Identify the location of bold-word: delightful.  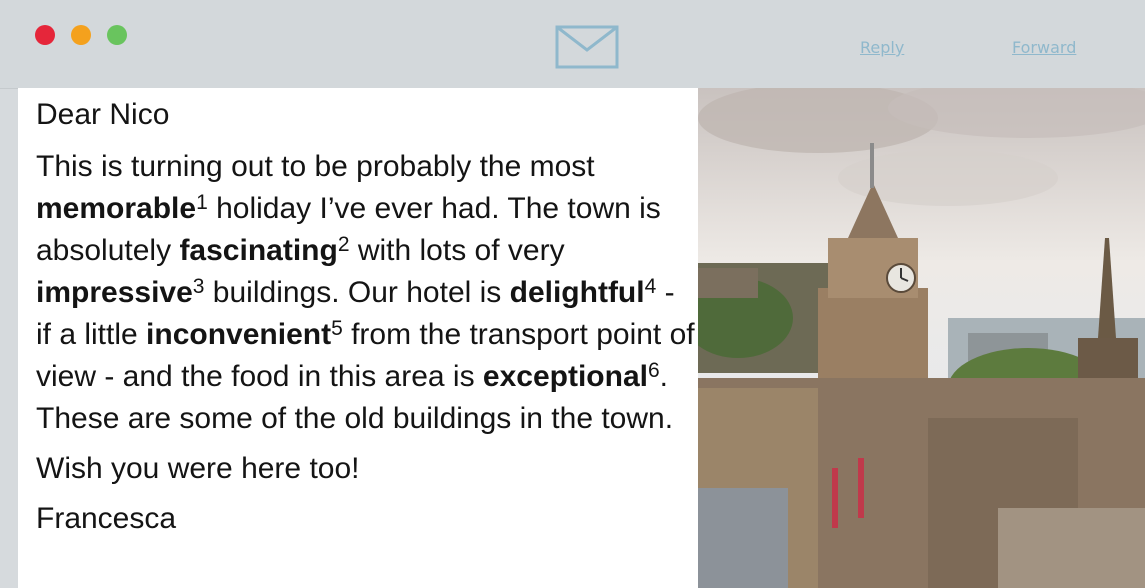
(577, 292).